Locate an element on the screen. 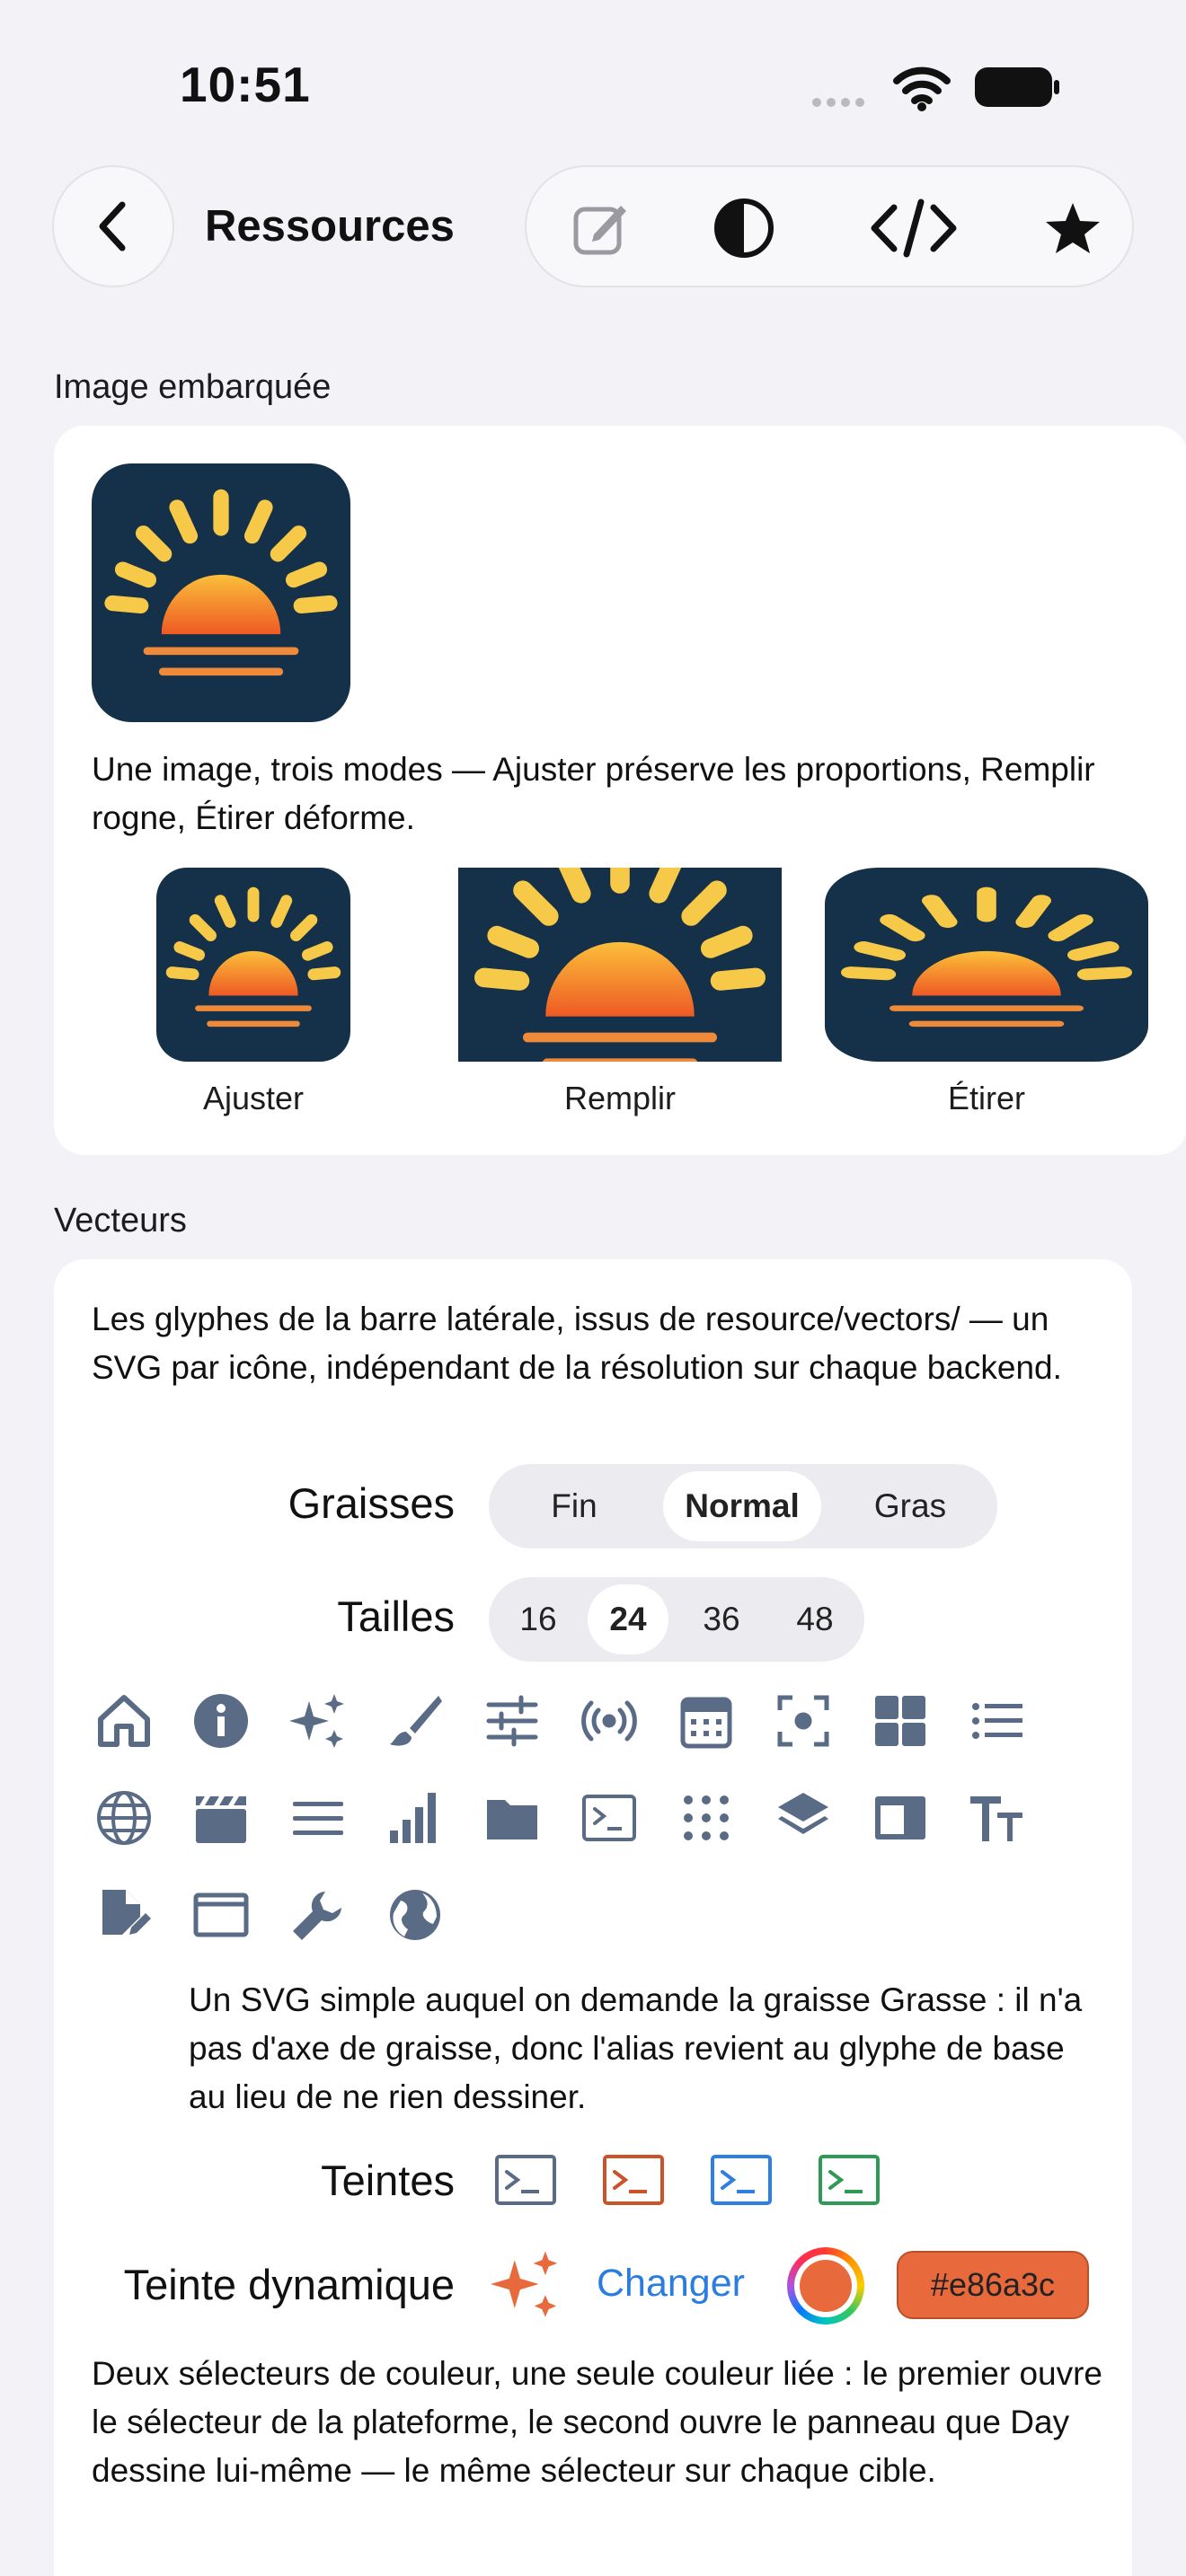 This screenshot has height=2576, width=1186. info-icon is located at coordinates (221, 1720).